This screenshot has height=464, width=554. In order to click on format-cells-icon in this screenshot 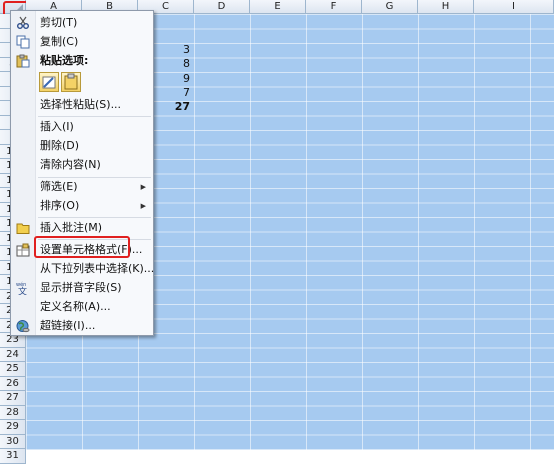, I will do `click(23, 250)`.